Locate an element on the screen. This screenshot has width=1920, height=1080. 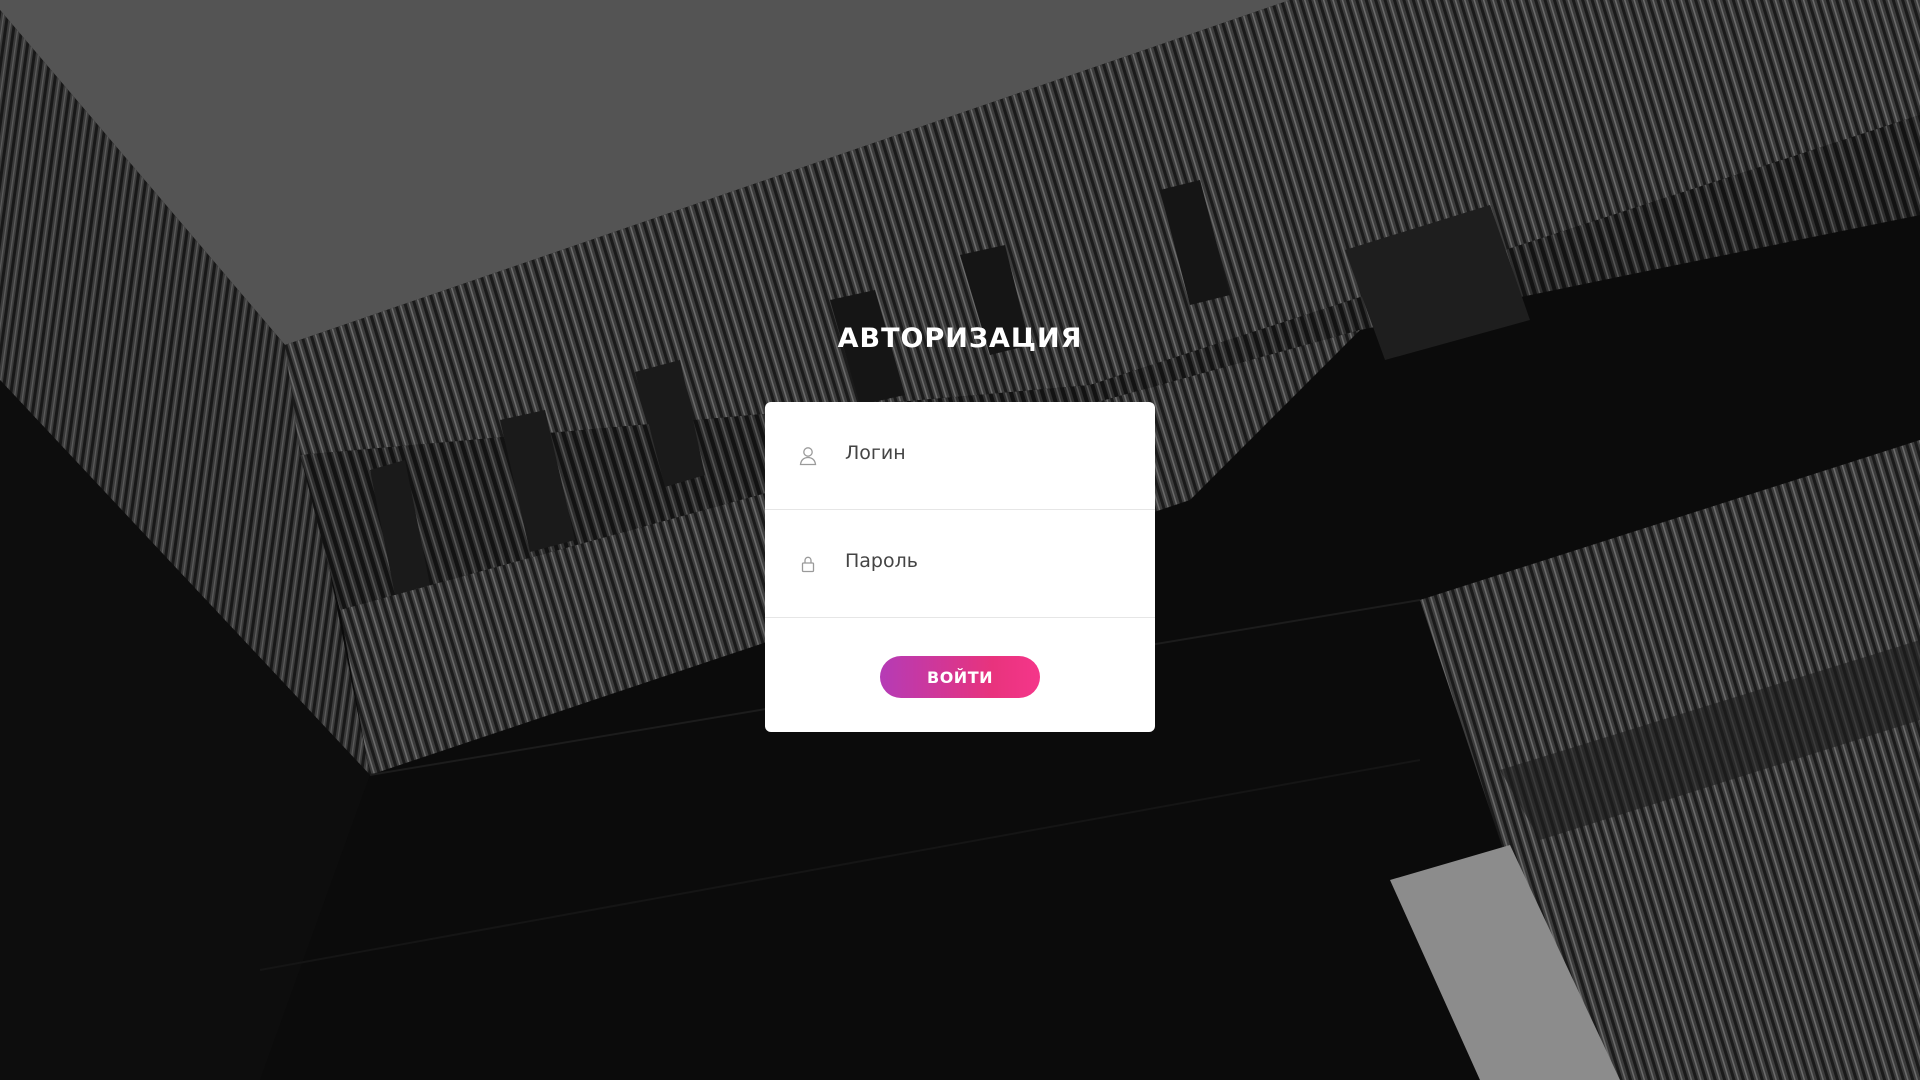
login-field-placeholder: Логин is located at coordinates (875, 453).